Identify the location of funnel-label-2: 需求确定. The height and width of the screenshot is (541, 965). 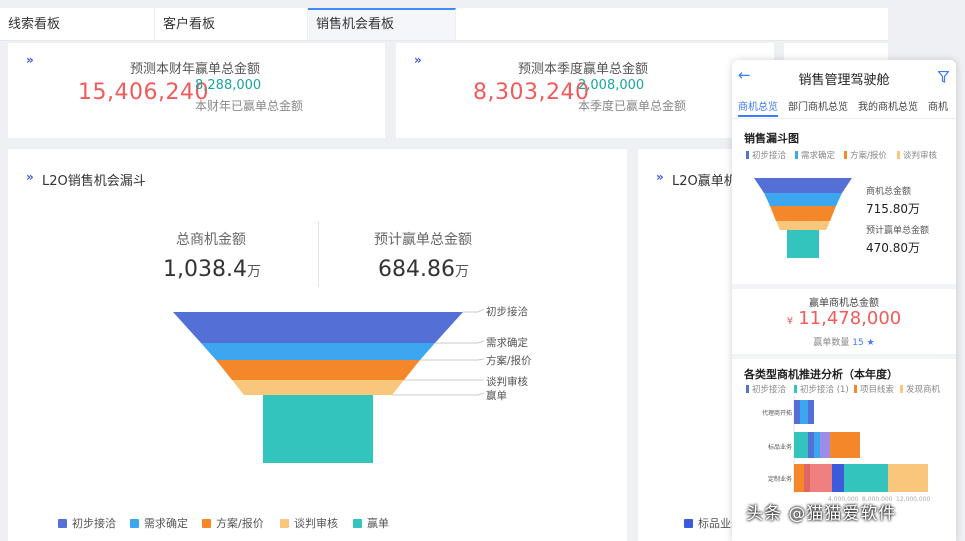
(507, 343).